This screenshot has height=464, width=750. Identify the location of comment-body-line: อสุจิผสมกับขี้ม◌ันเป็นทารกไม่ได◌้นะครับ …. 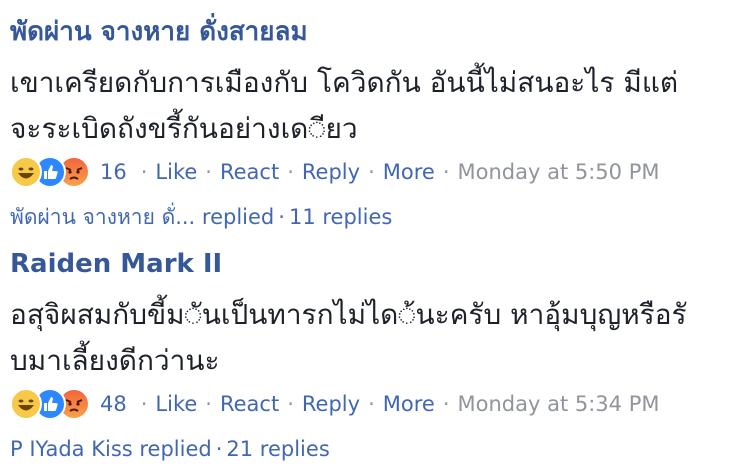
(348, 314).